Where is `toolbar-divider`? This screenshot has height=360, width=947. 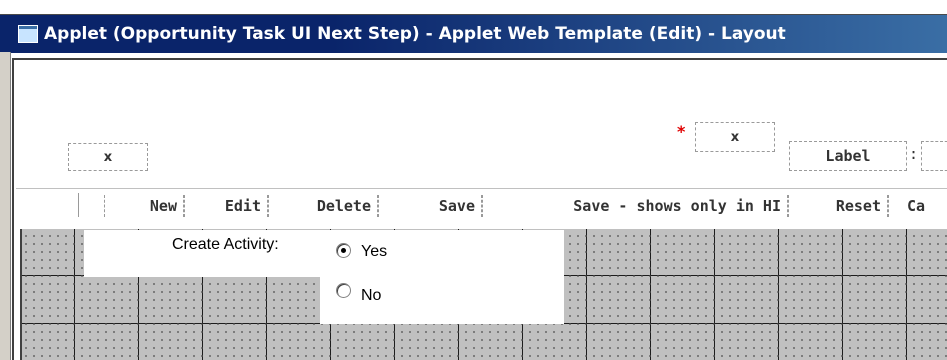 toolbar-divider is located at coordinates (481, 188).